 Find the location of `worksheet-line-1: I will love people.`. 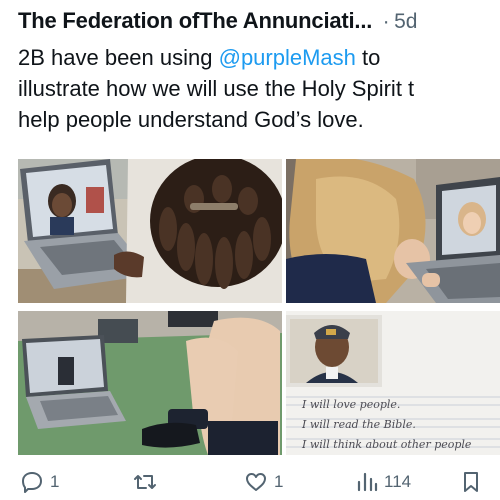

worksheet-line-1: I will love people. is located at coordinates (351, 404).